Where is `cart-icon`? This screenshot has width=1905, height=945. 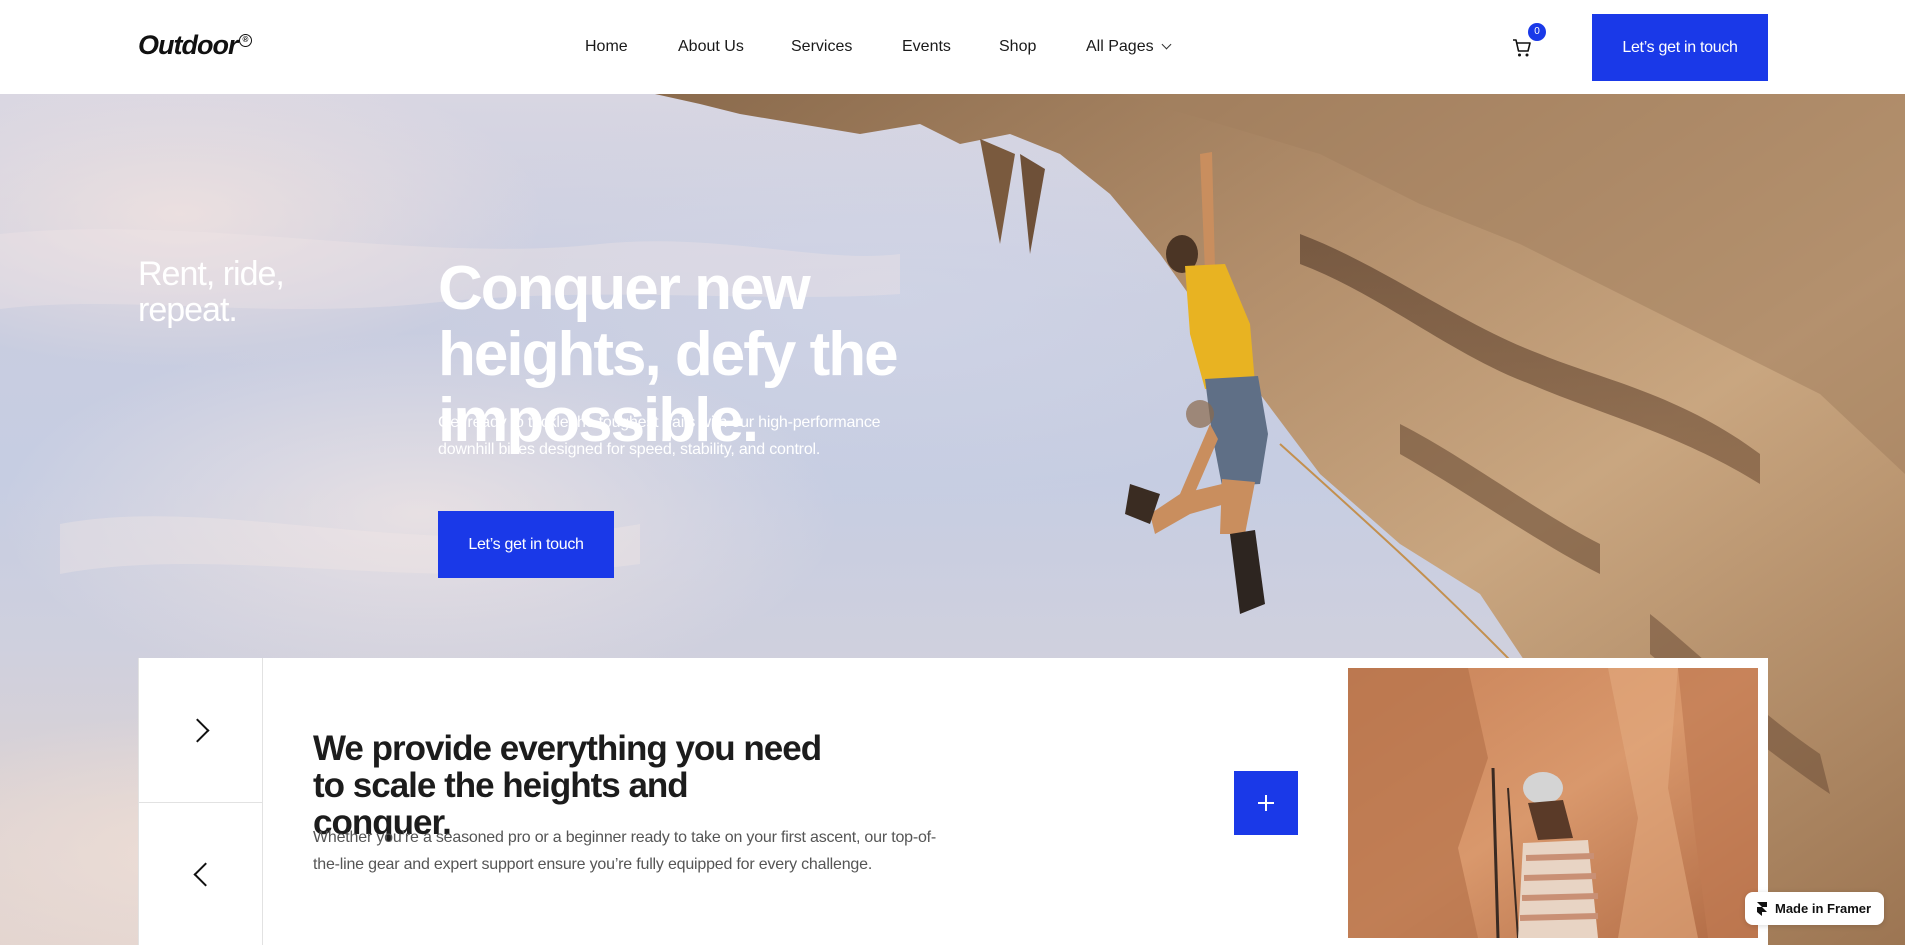 cart-icon is located at coordinates (1522, 48).